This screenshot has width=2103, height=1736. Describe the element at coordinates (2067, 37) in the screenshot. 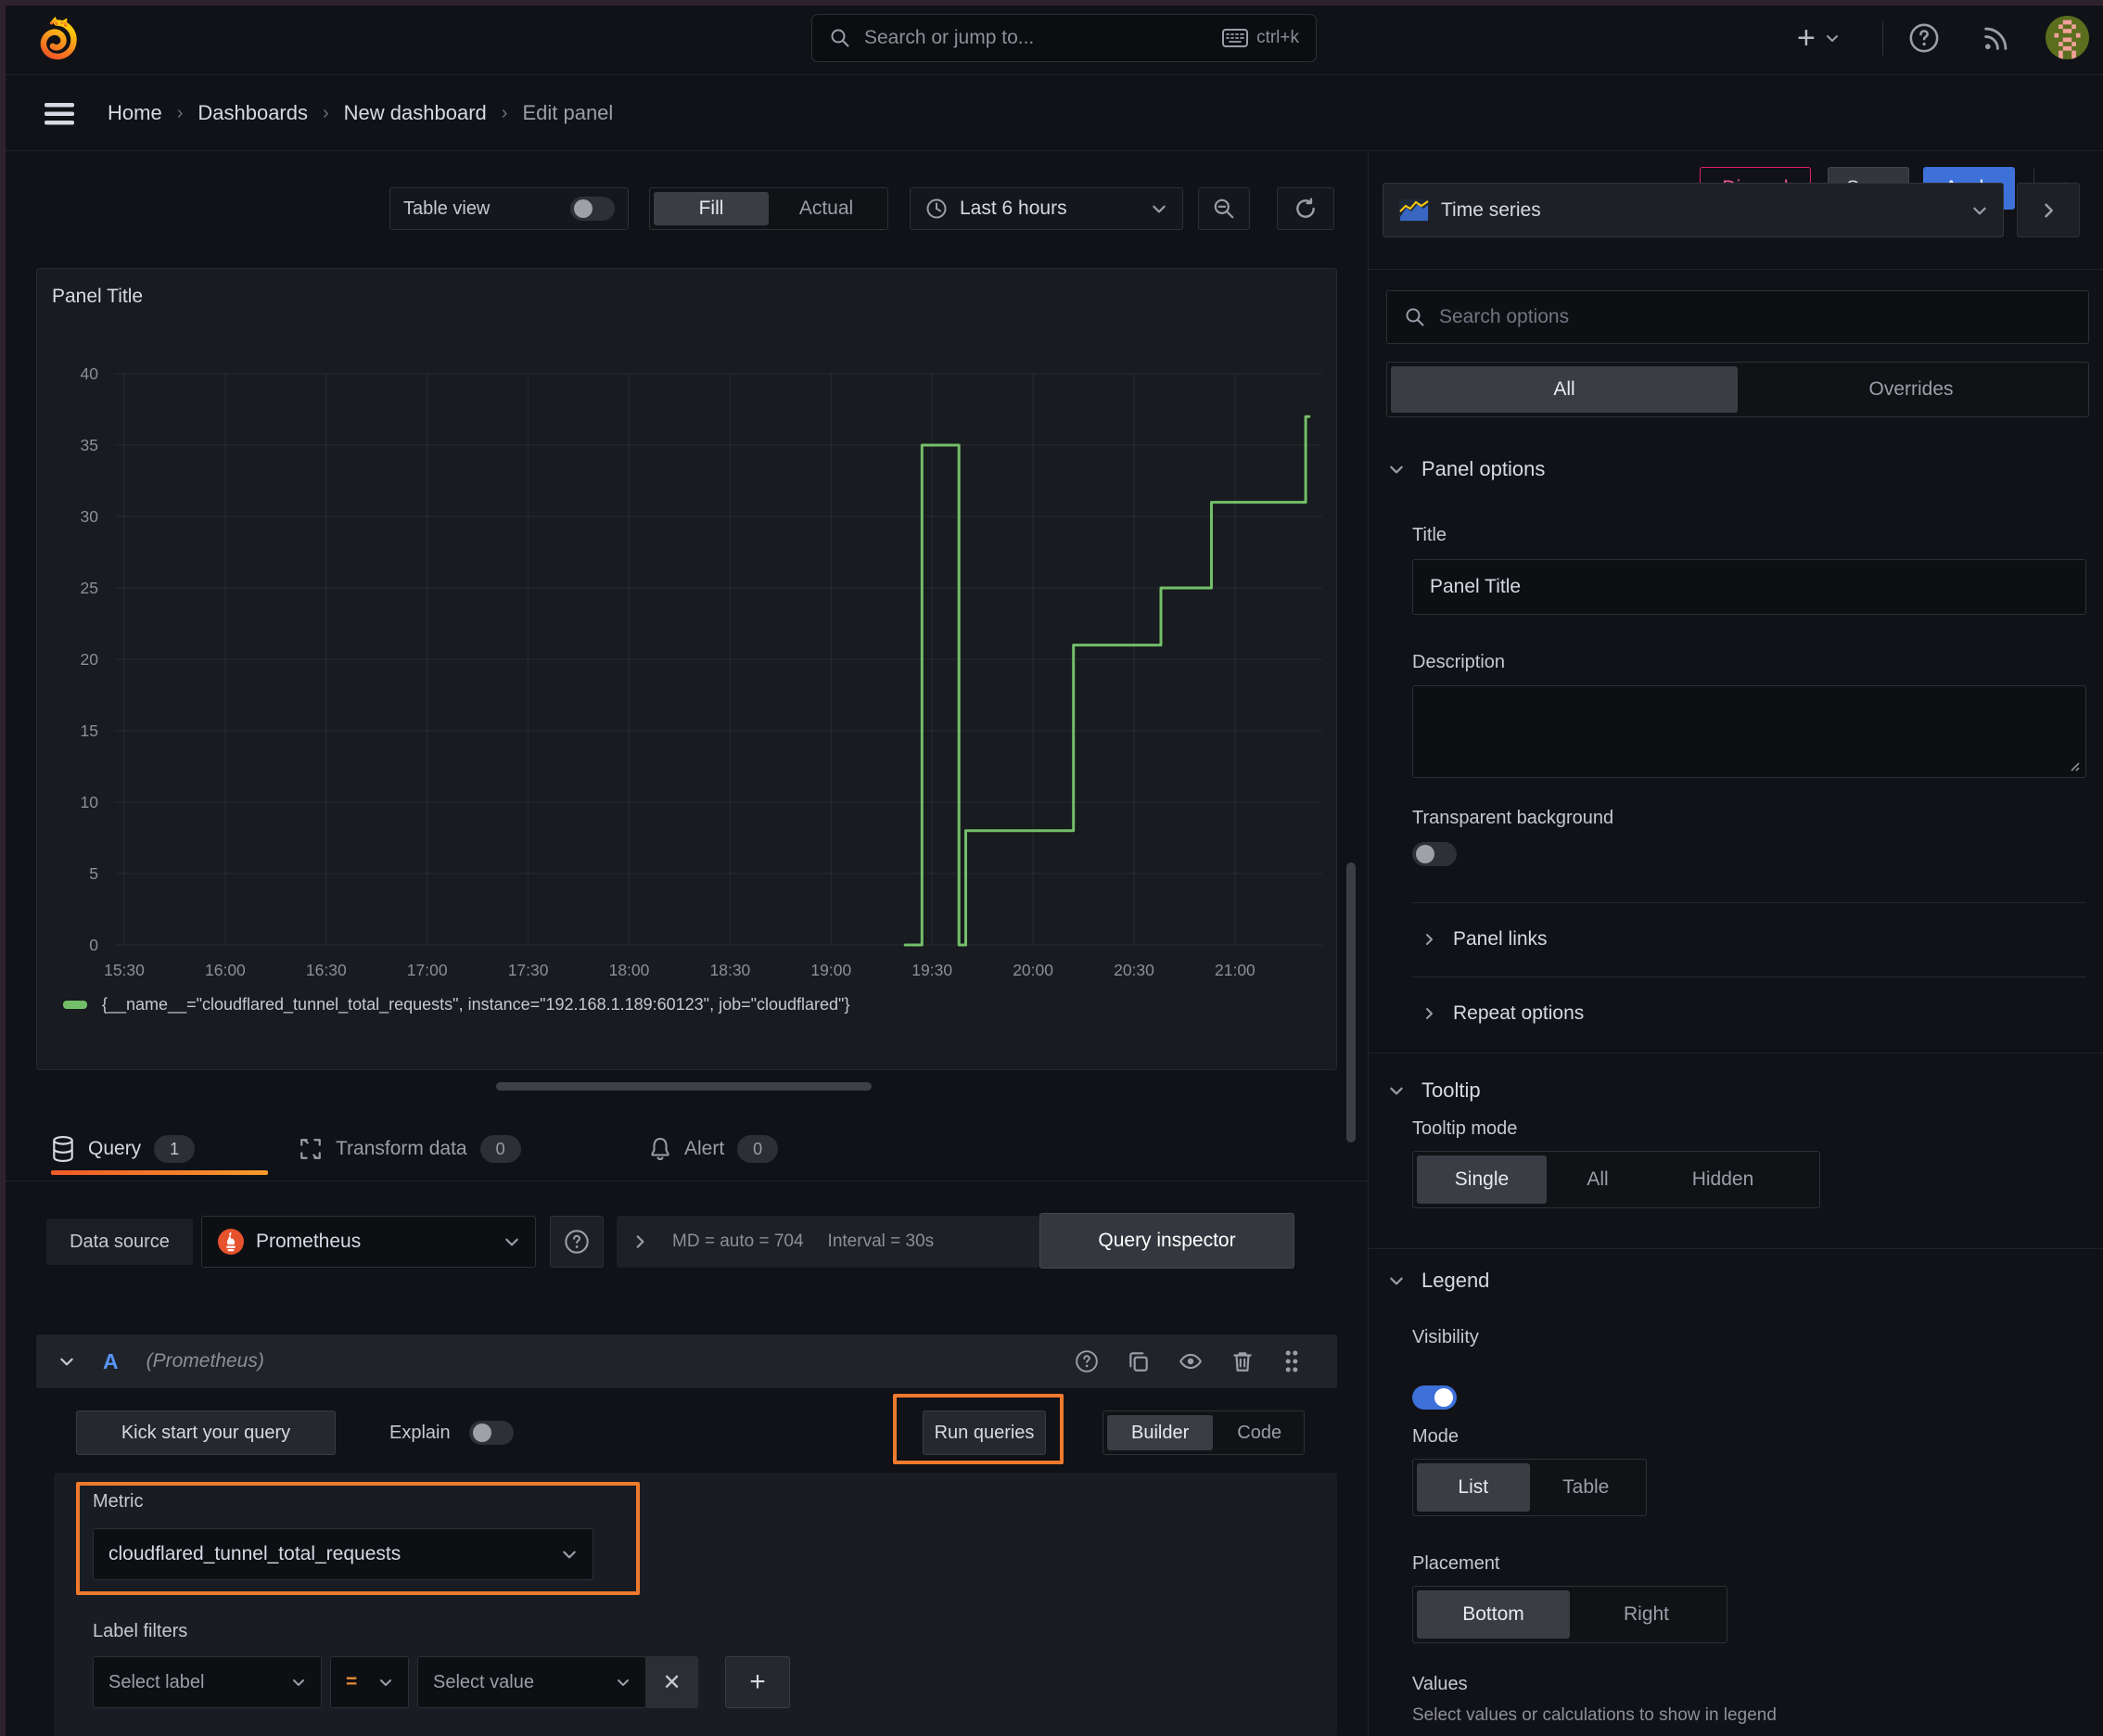

I see `user-avatar` at that location.